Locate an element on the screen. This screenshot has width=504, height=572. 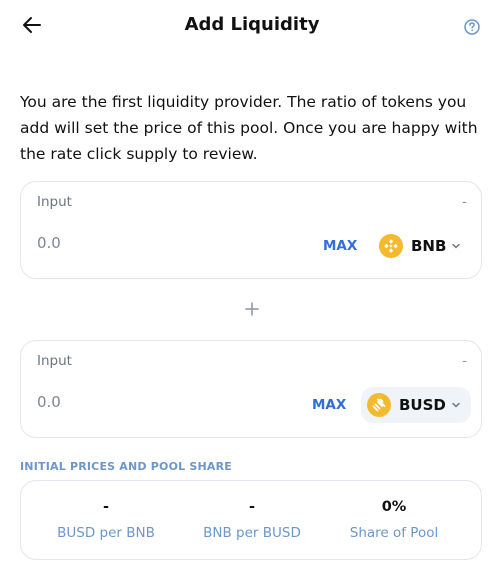
token-name-busd: BUSD is located at coordinates (422, 405).